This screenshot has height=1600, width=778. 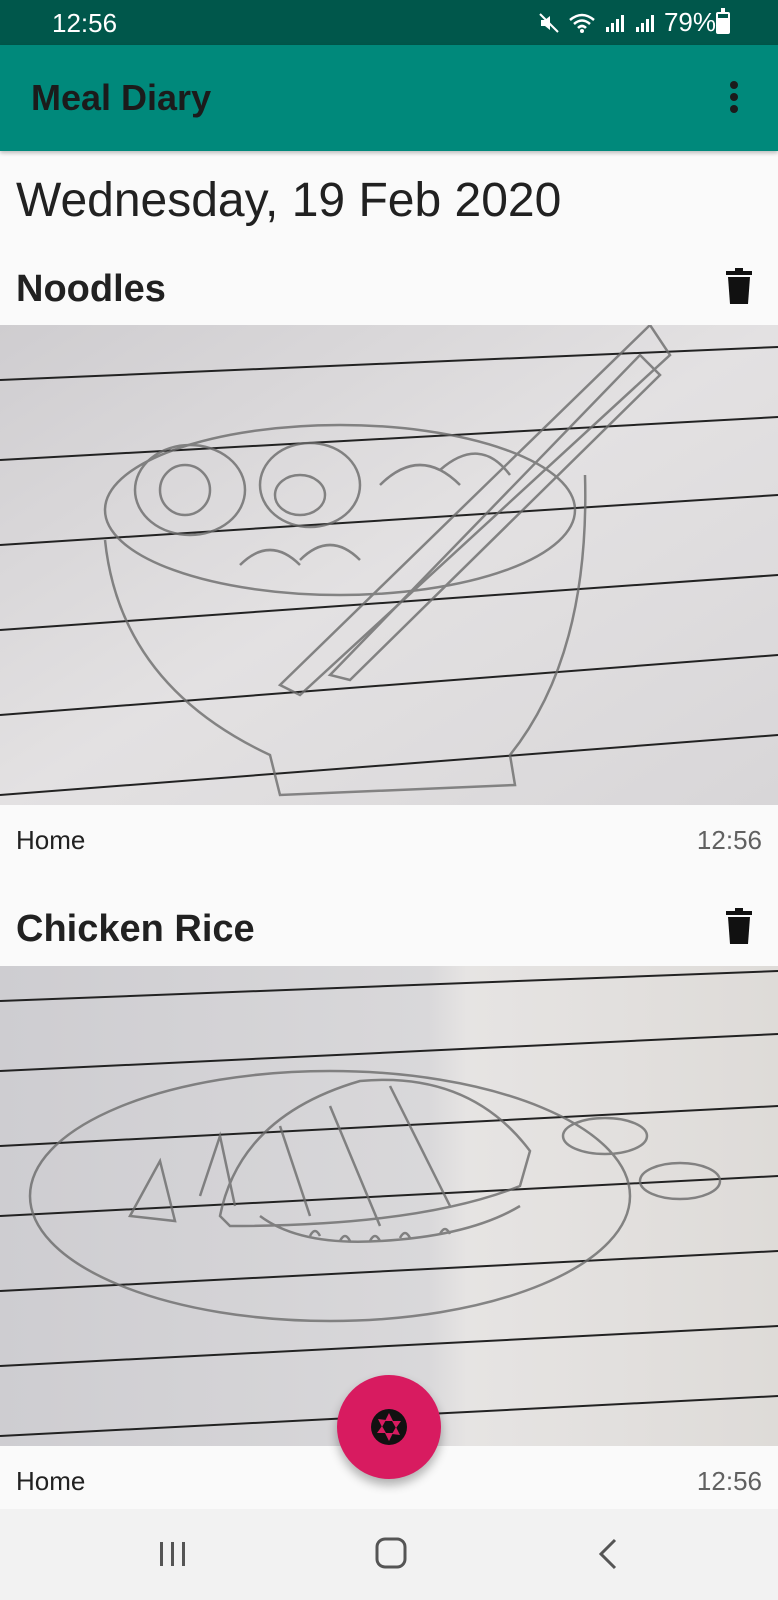 What do you see at coordinates (85, 23) in the screenshot?
I see `status-time: 12:56` at bounding box center [85, 23].